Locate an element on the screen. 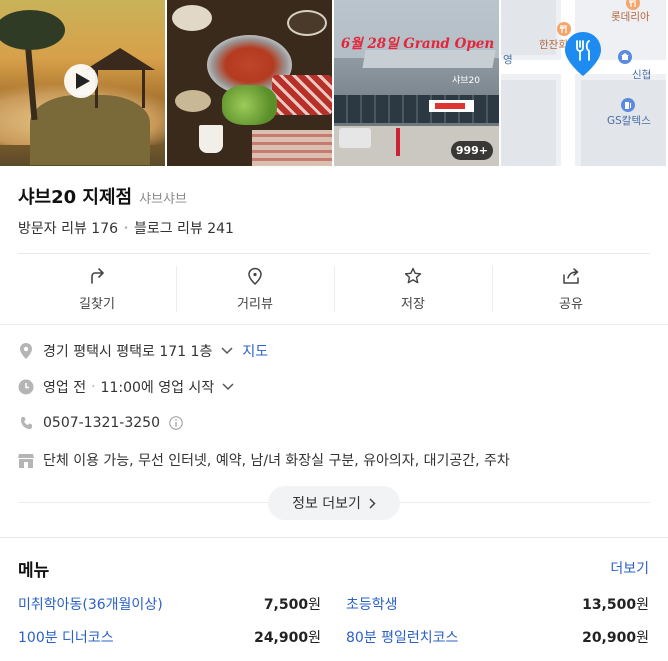 The width and height of the screenshot is (668, 661). share-button: 공유 is located at coordinates (571, 289).